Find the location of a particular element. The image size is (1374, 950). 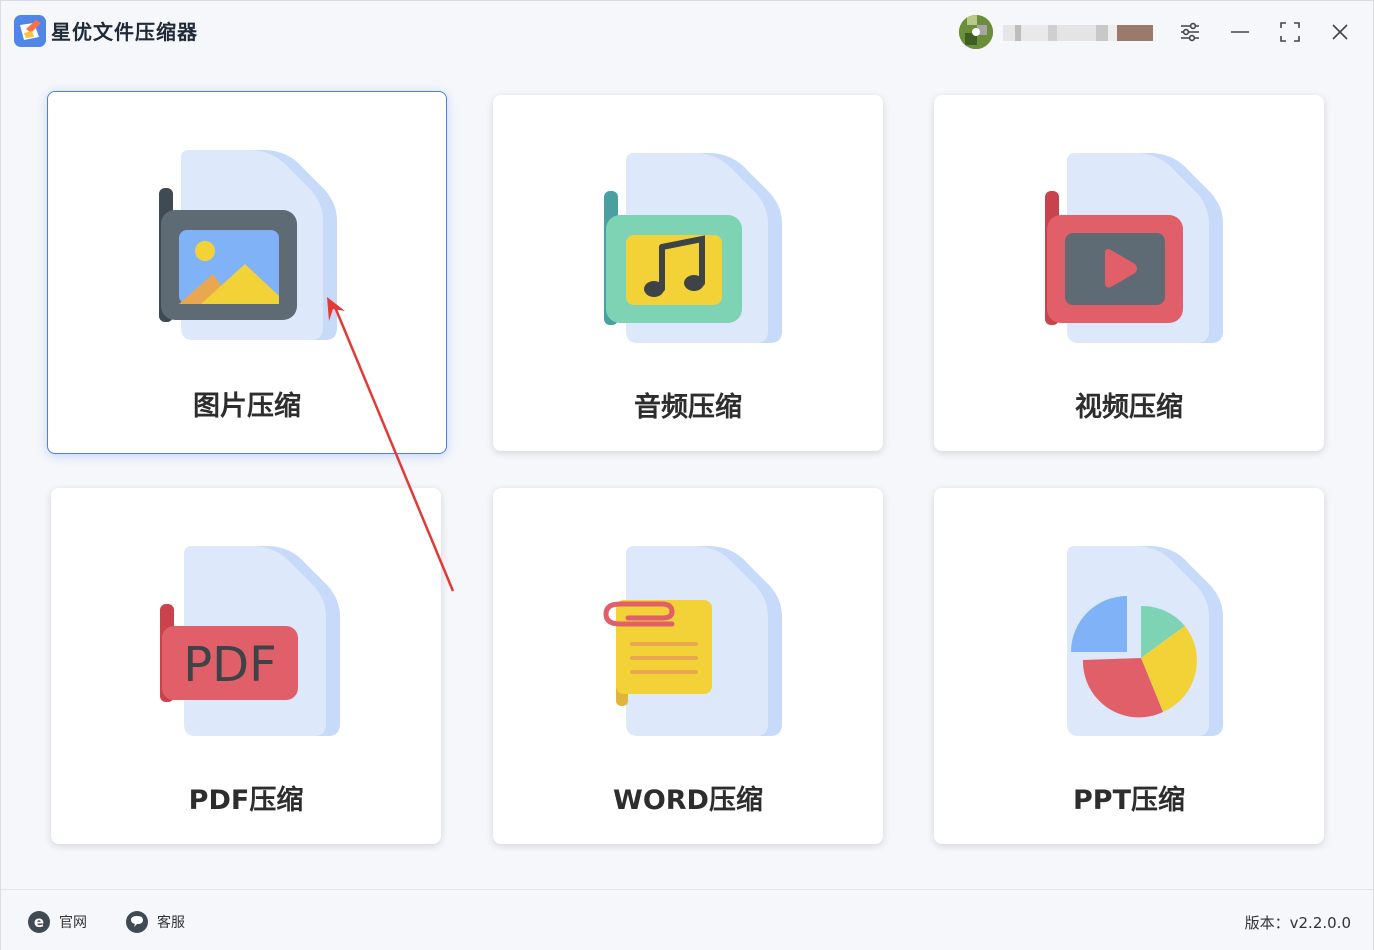

card-image-compress: 图片压缩 is located at coordinates (247, 272).